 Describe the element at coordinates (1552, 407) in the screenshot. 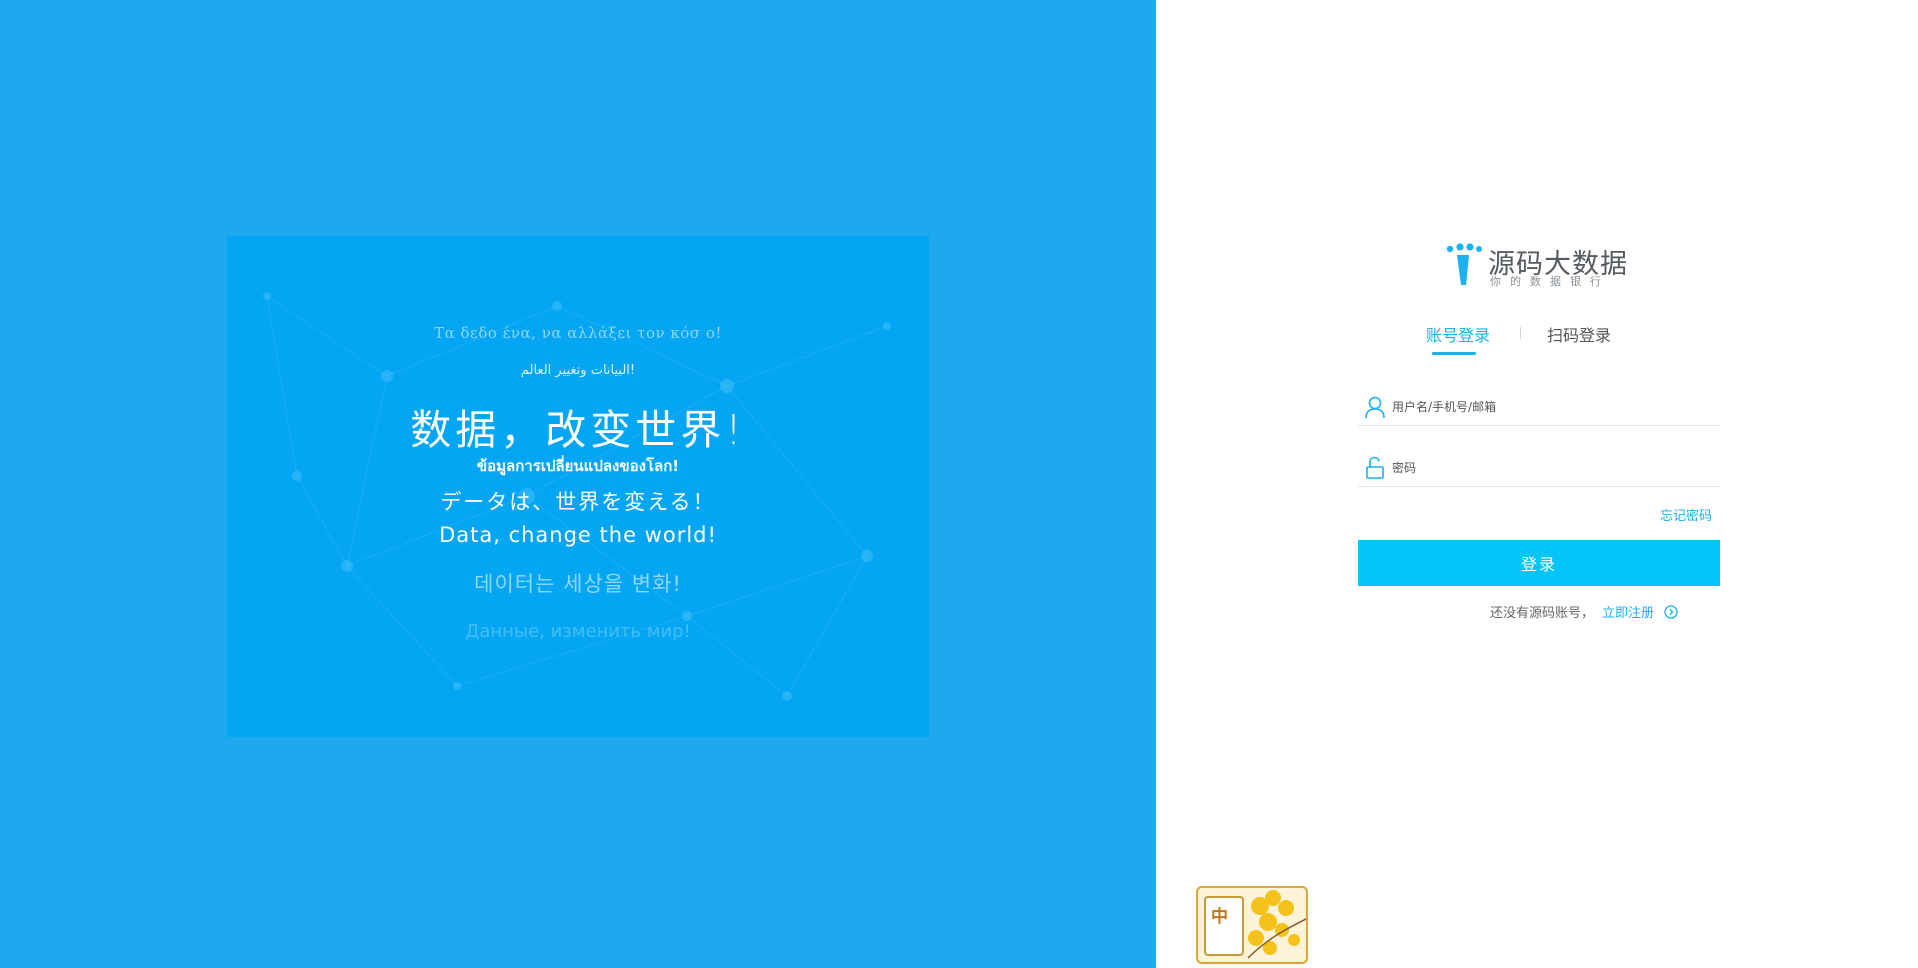

I see `username-input` at that location.